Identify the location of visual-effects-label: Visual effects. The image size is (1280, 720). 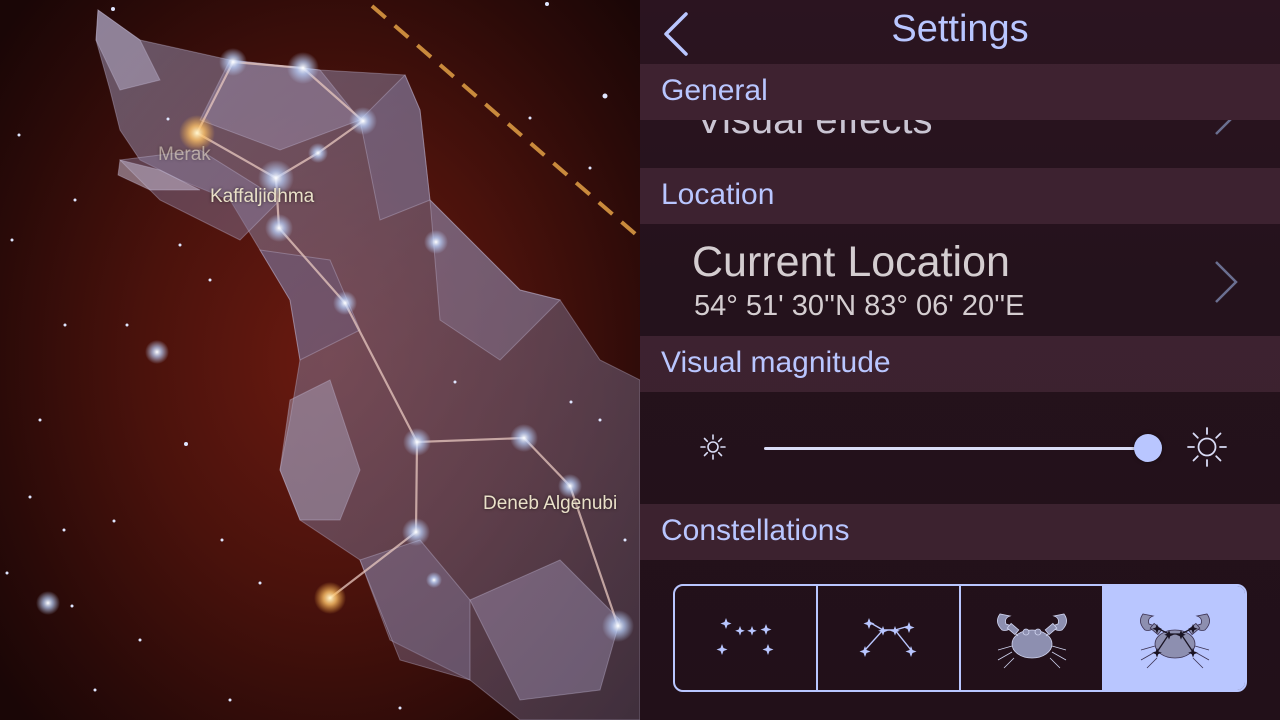
(814, 131).